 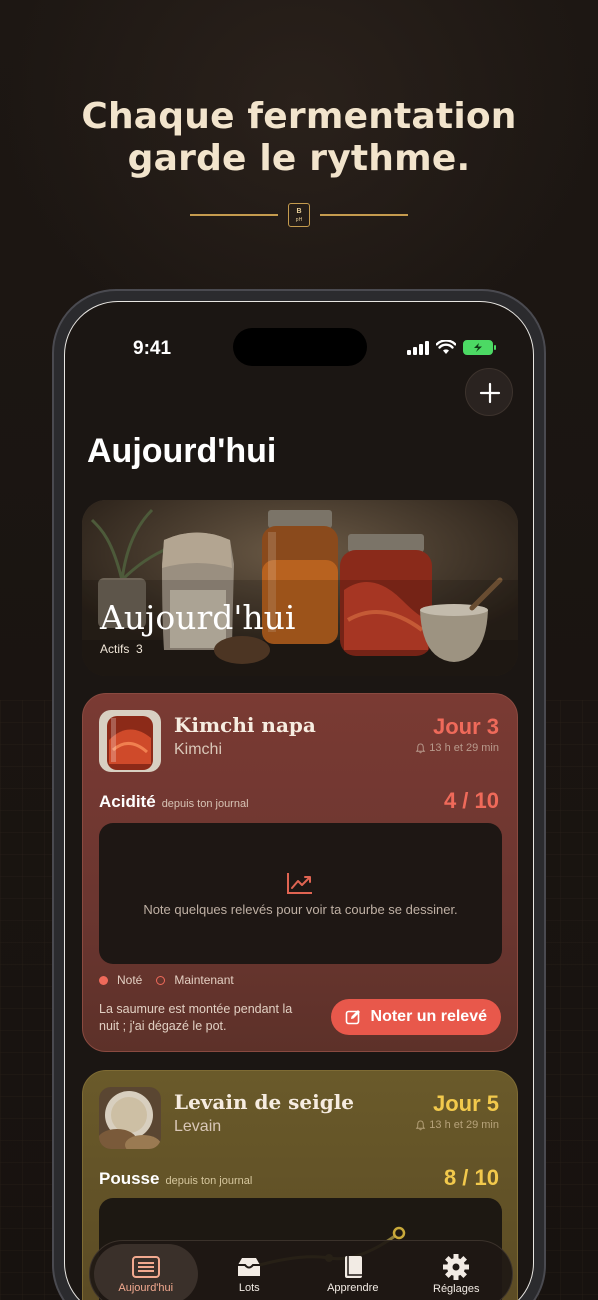 I want to click on status-icons, so click(x=451, y=347).